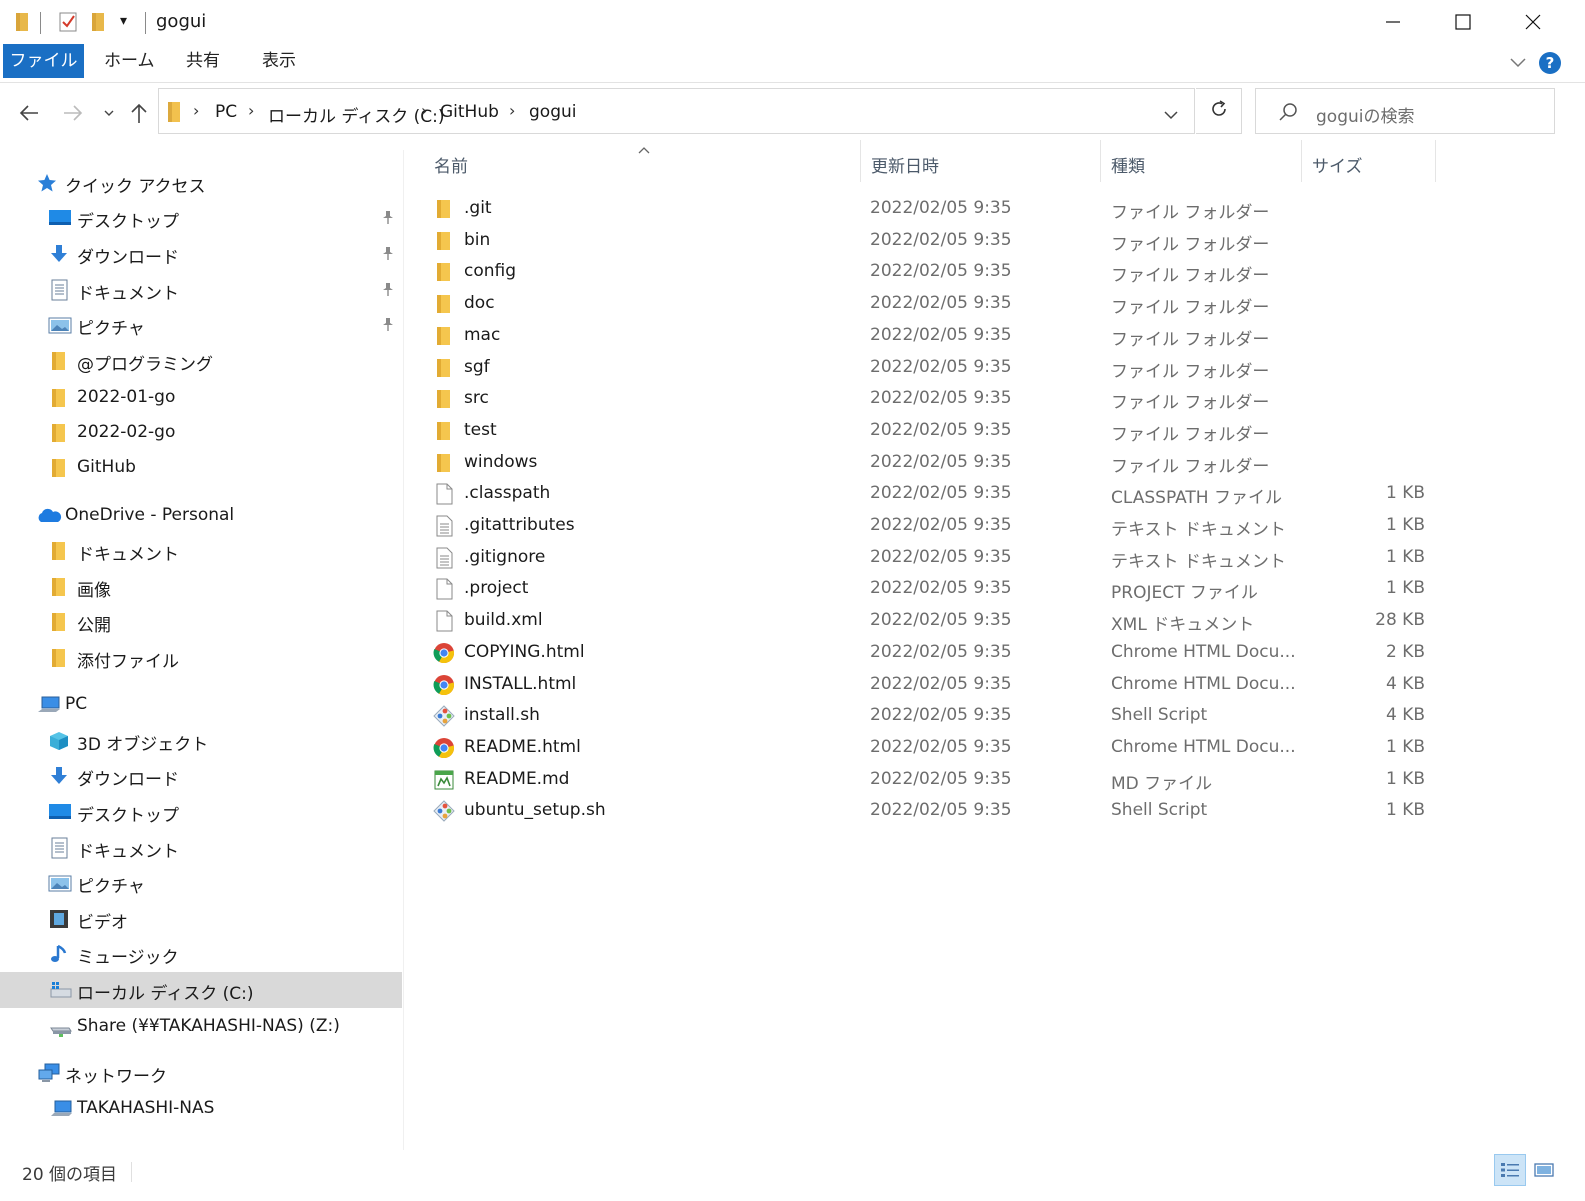 Image resolution: width=1585 pixels, height=1201 pixels. I want to click on sidebar-item: ローカル ディスク (C:), so click(201, 990).